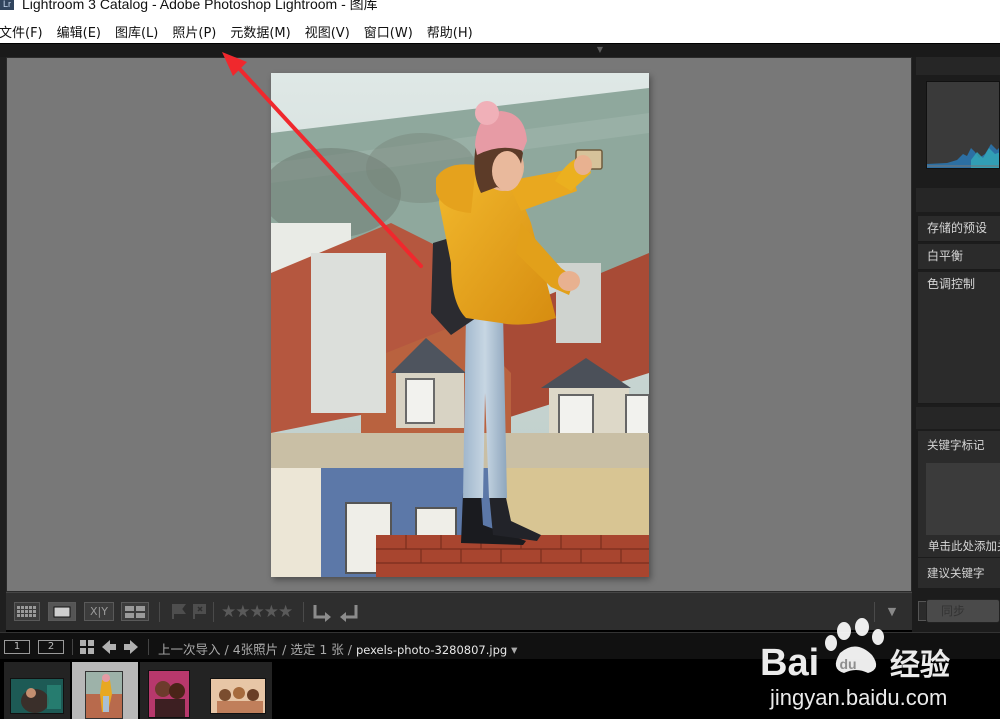 This screenshot has height=719, width=1000. Describe the element at coordinates (956, 445) in the screenshot. I see `keywording-label: 关键字标记` at that location.